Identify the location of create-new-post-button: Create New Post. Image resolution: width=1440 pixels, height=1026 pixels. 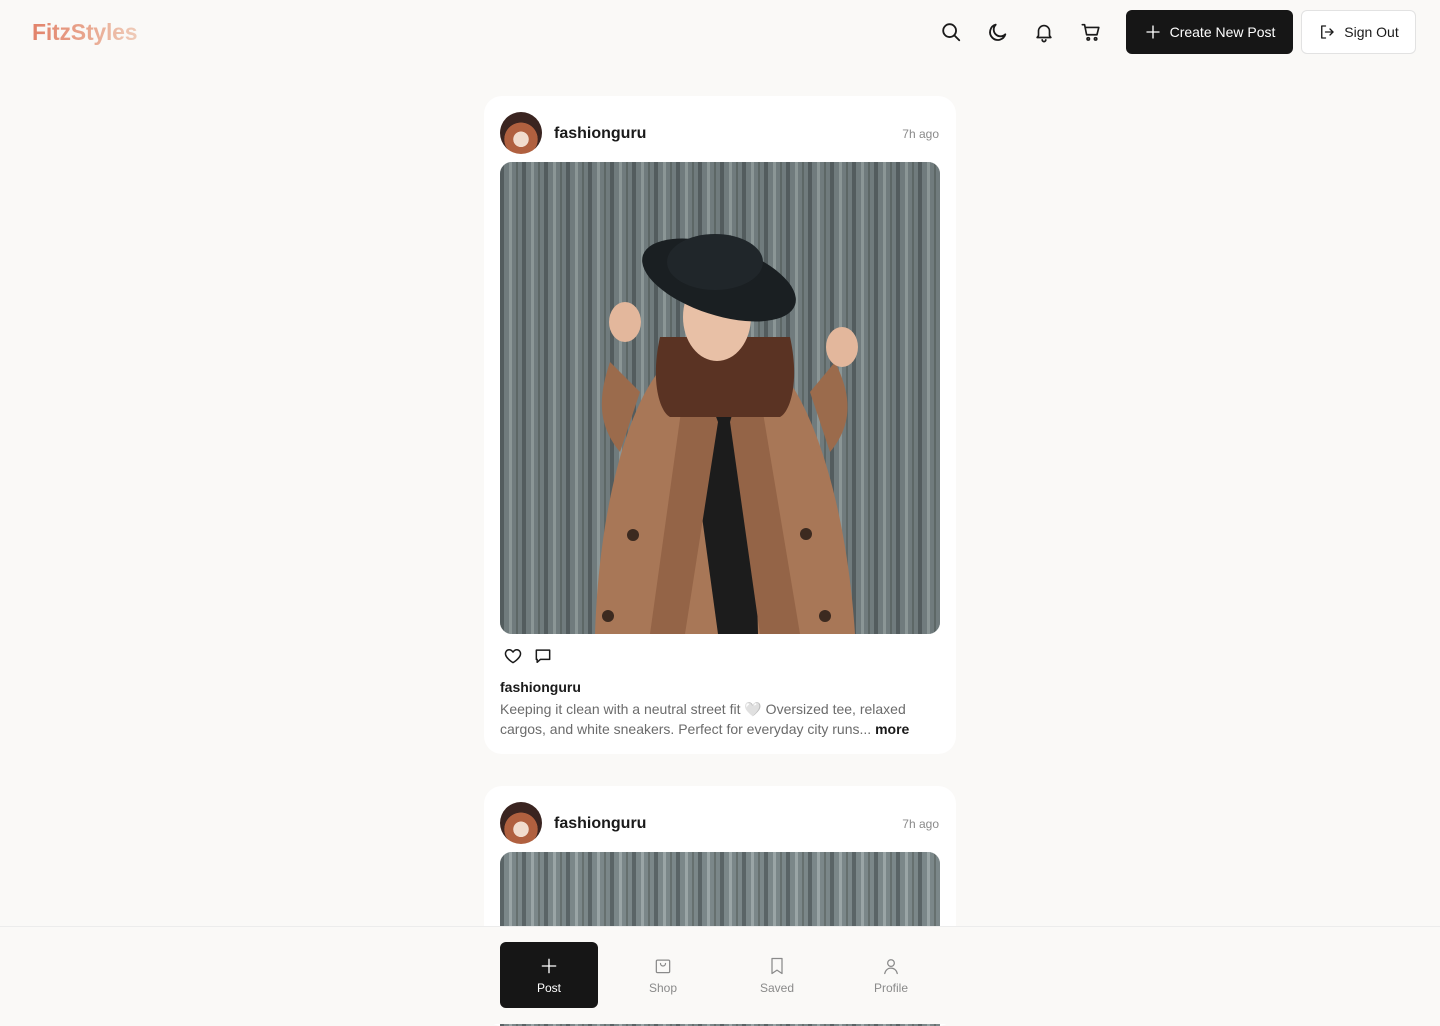
(1209, 32).